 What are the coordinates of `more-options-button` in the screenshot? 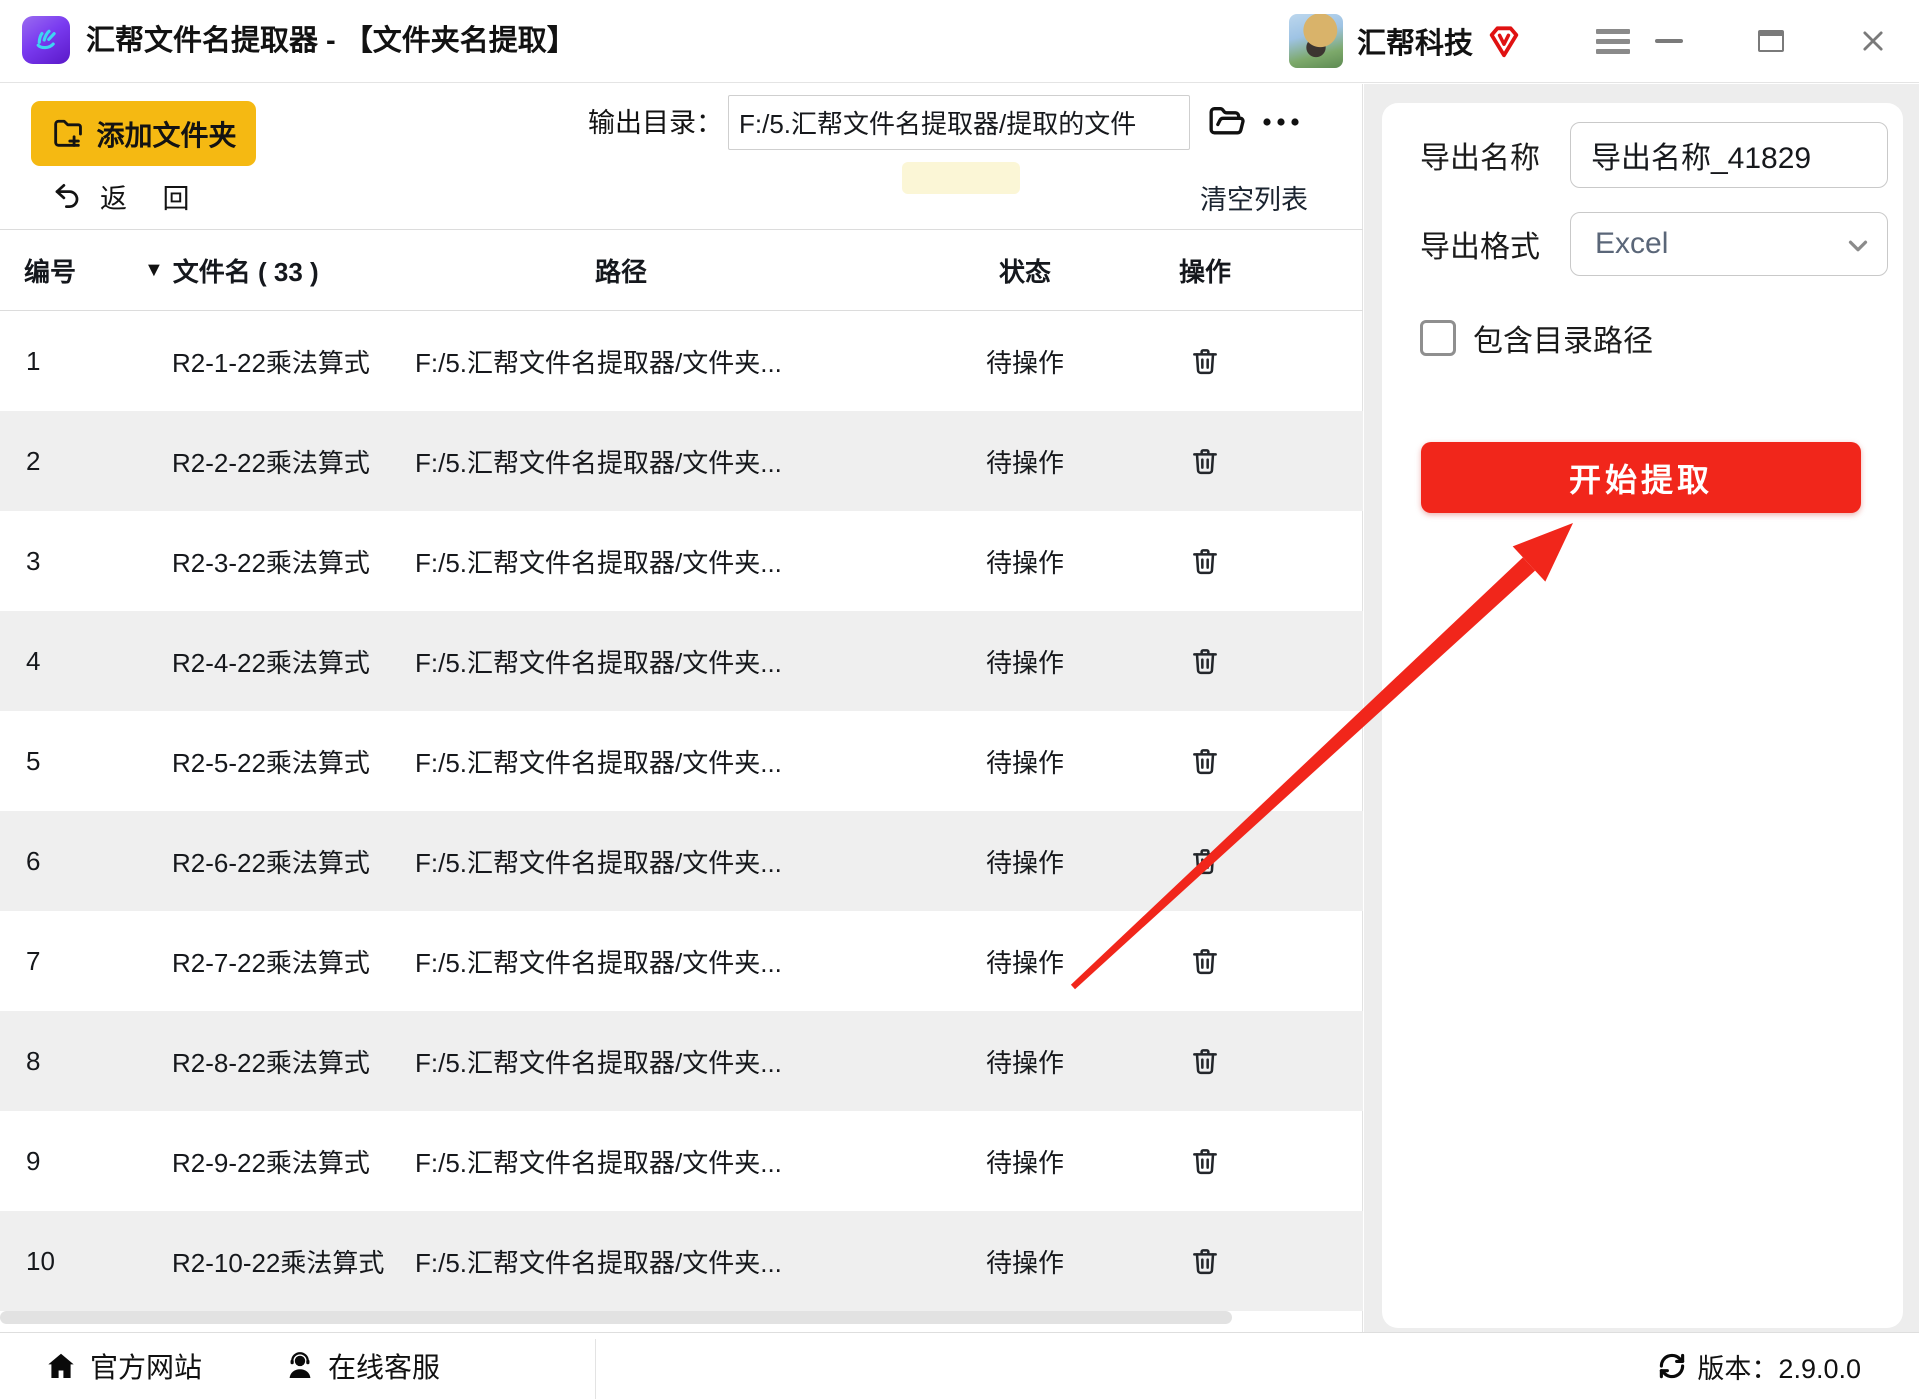 It's located at (1281, 123).